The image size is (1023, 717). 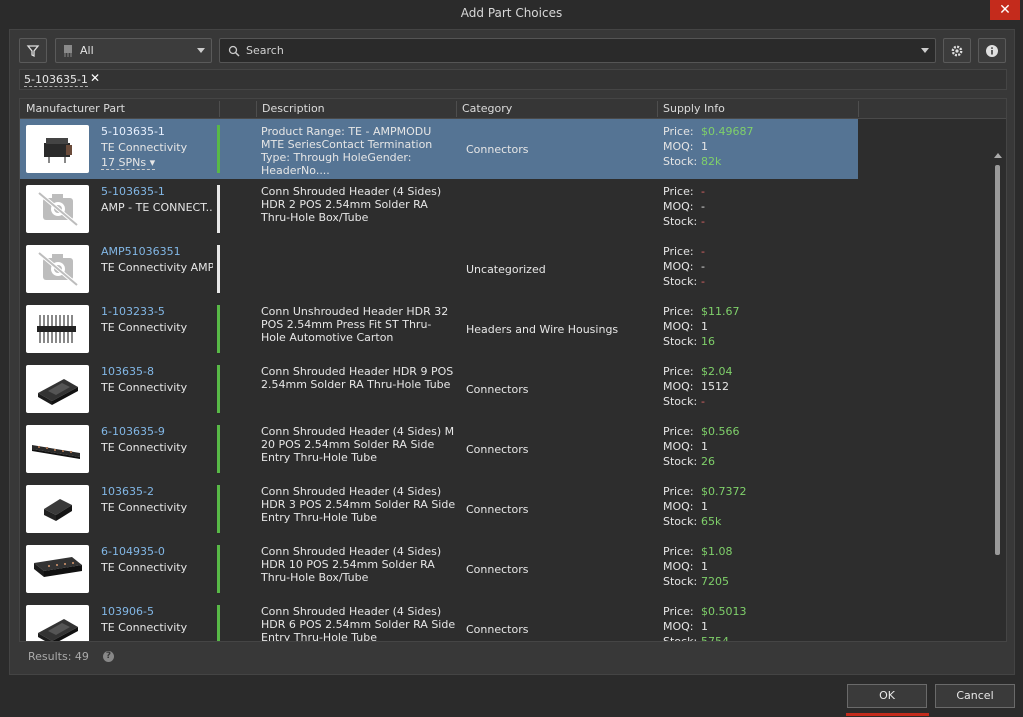 I want to click on stock-value: 16, so click(x=708, y=341).